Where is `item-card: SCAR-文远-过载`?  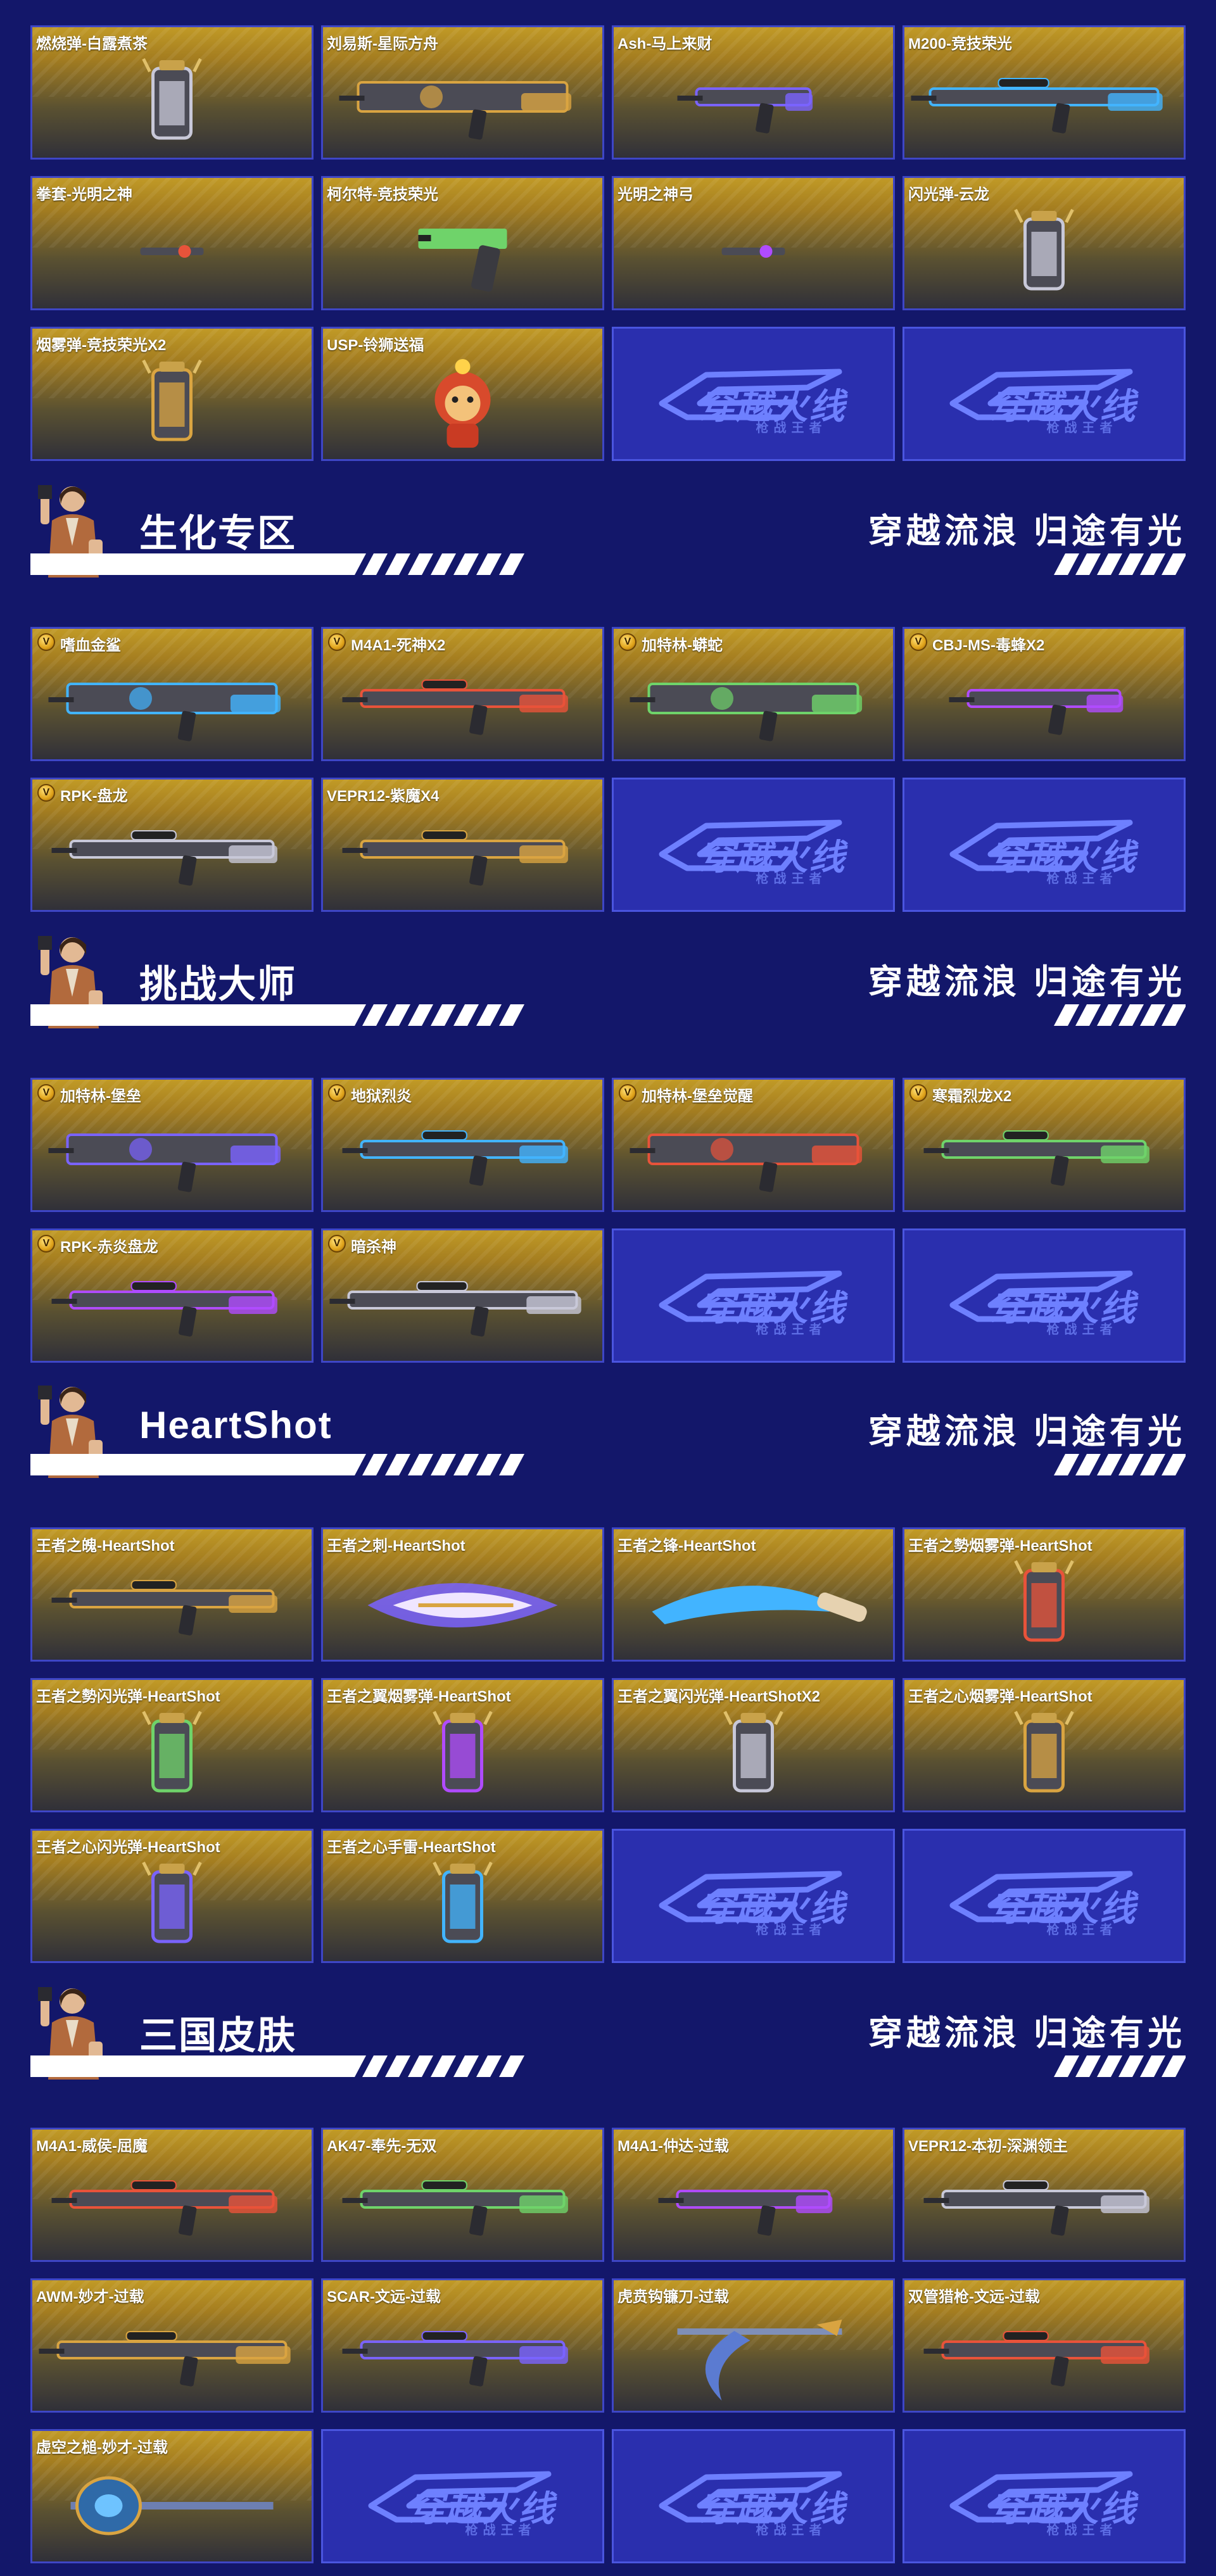
item-card: SCAR-文远-过载 is located at coordinates (462, 2345).